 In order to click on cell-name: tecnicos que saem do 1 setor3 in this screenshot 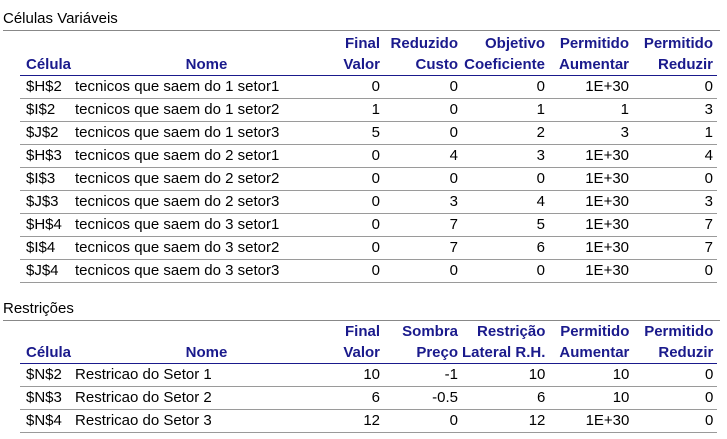, I will do `click(205, 133)`.